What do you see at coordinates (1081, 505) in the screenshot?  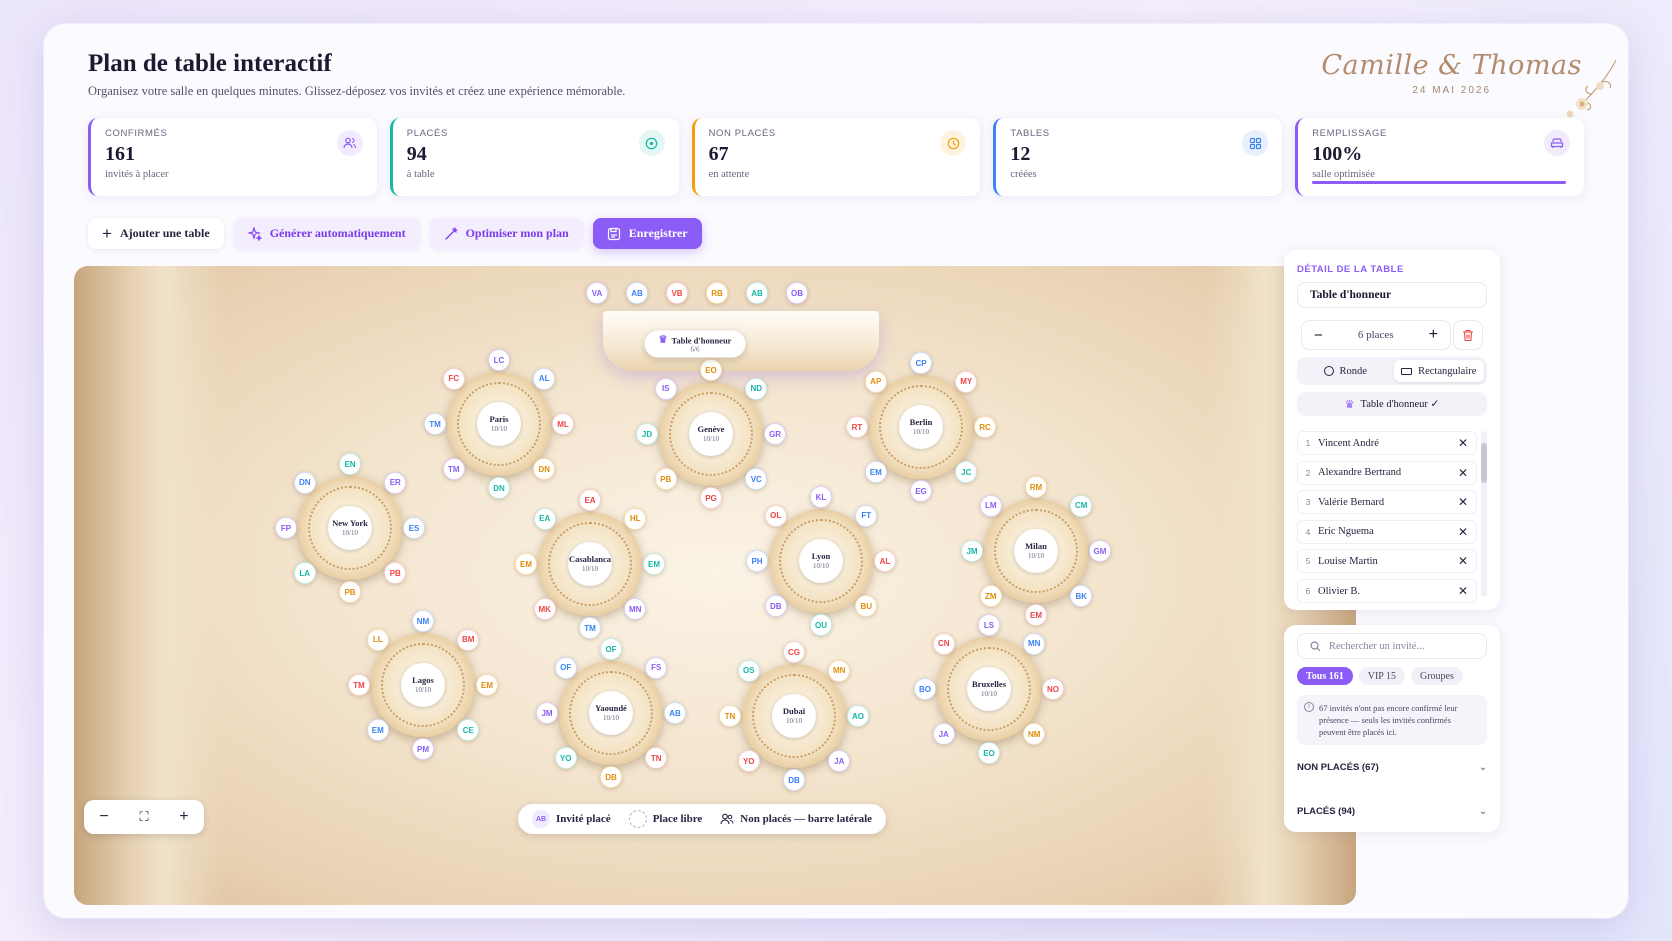 I see `seat-avatar: CM` at bounding box center [1081, 505].